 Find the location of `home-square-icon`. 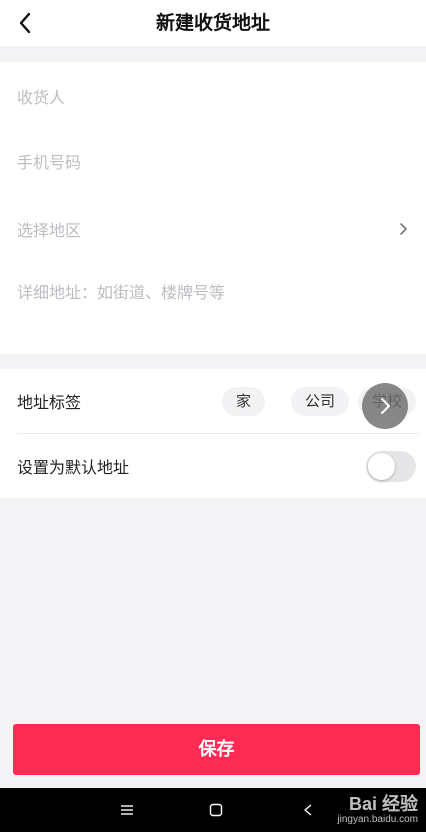

home-square-icon is located at coordinates (216, 810).